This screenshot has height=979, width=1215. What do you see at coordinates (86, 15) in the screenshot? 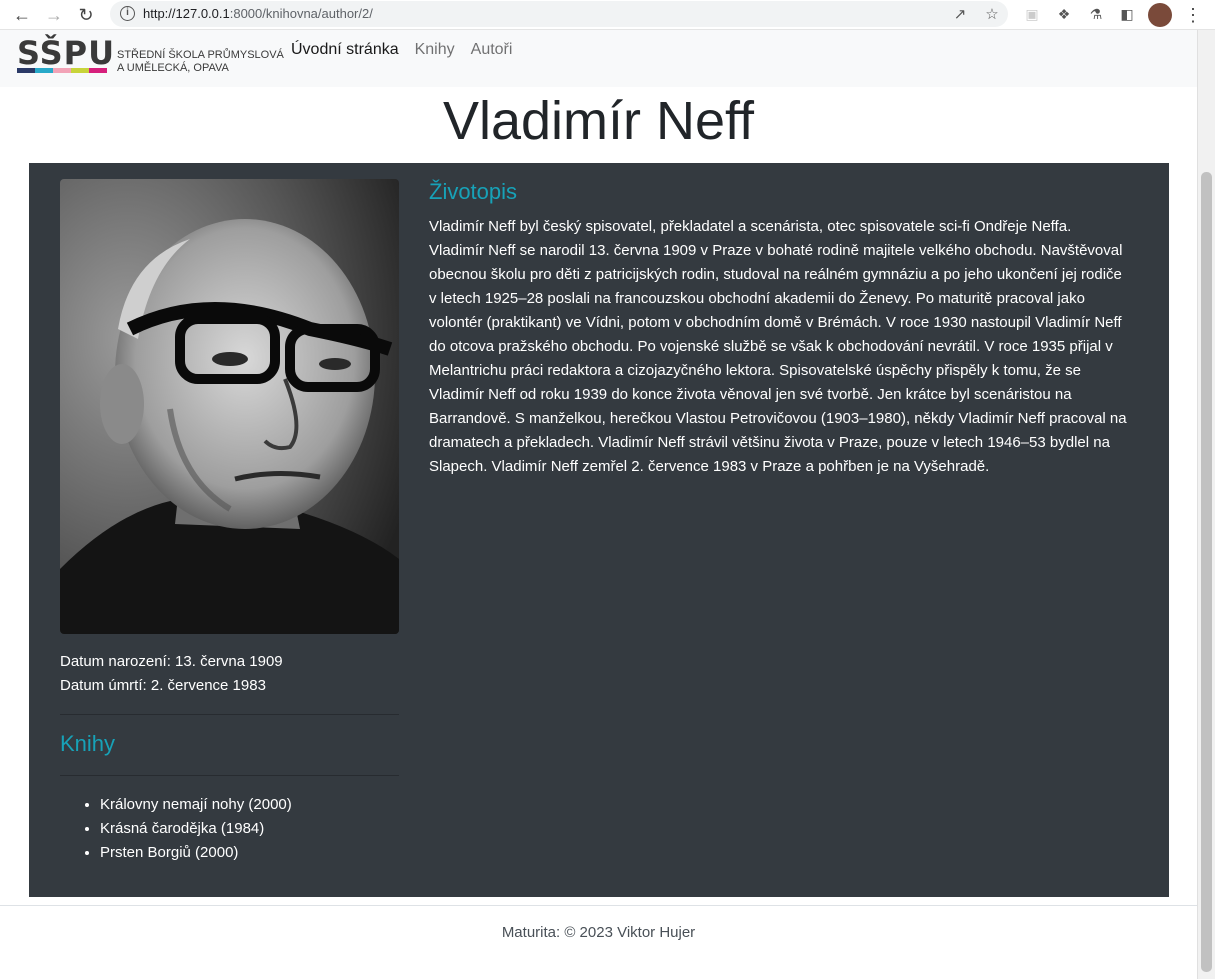
I see `reload-icon: ↻` at bounding box center [86, 15].